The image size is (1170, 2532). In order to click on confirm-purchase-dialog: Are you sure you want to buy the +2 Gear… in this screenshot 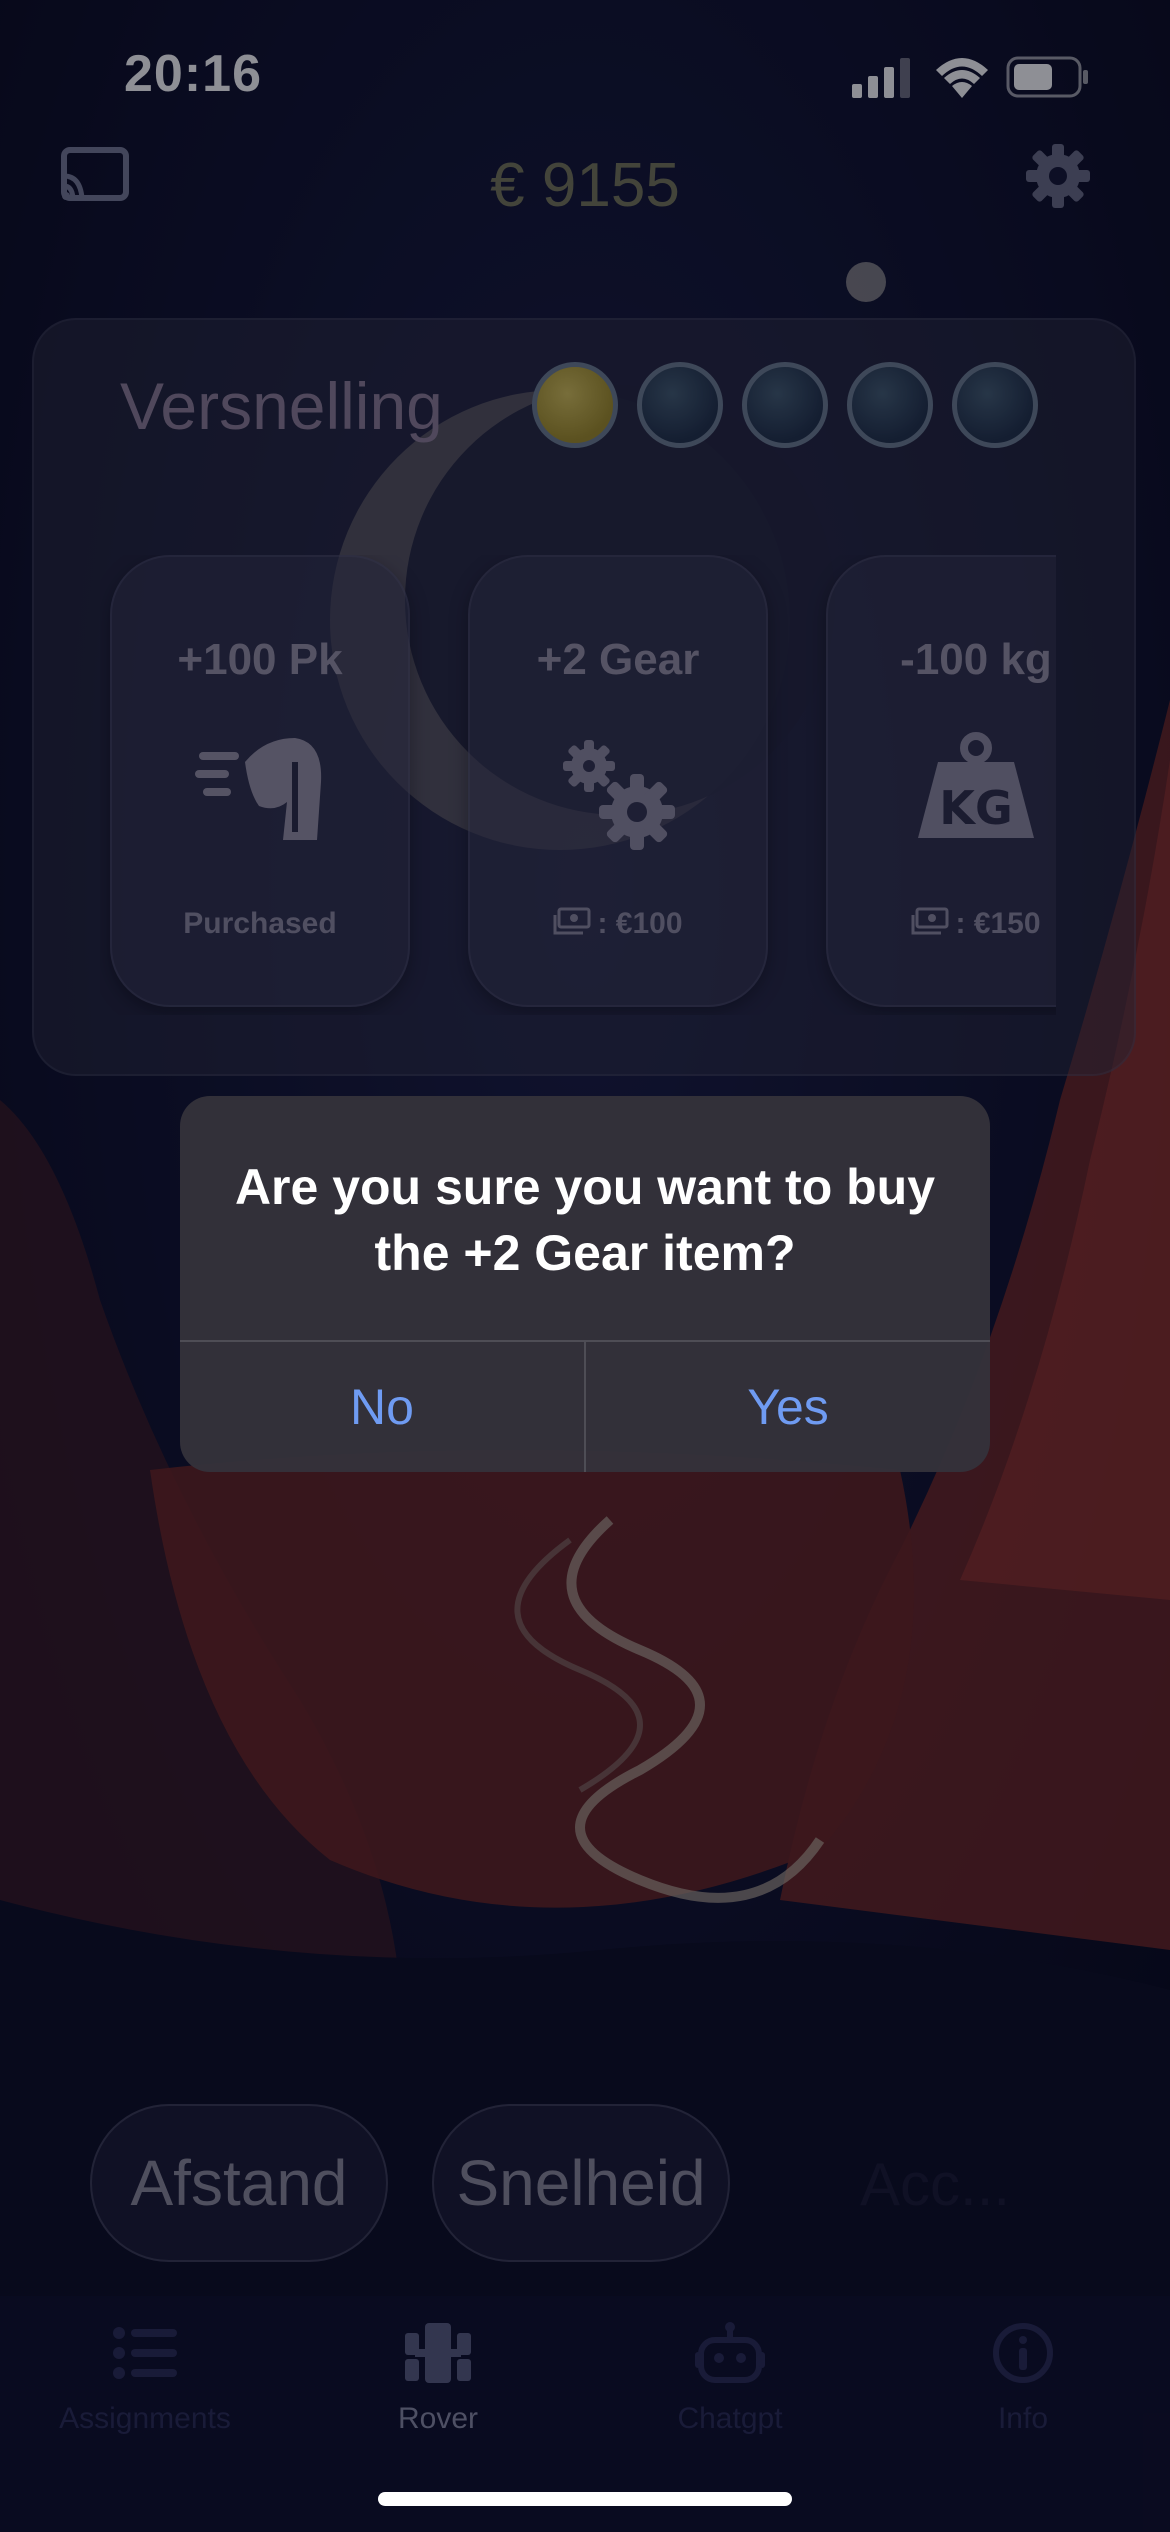, I will do `click(585, 1284)`.